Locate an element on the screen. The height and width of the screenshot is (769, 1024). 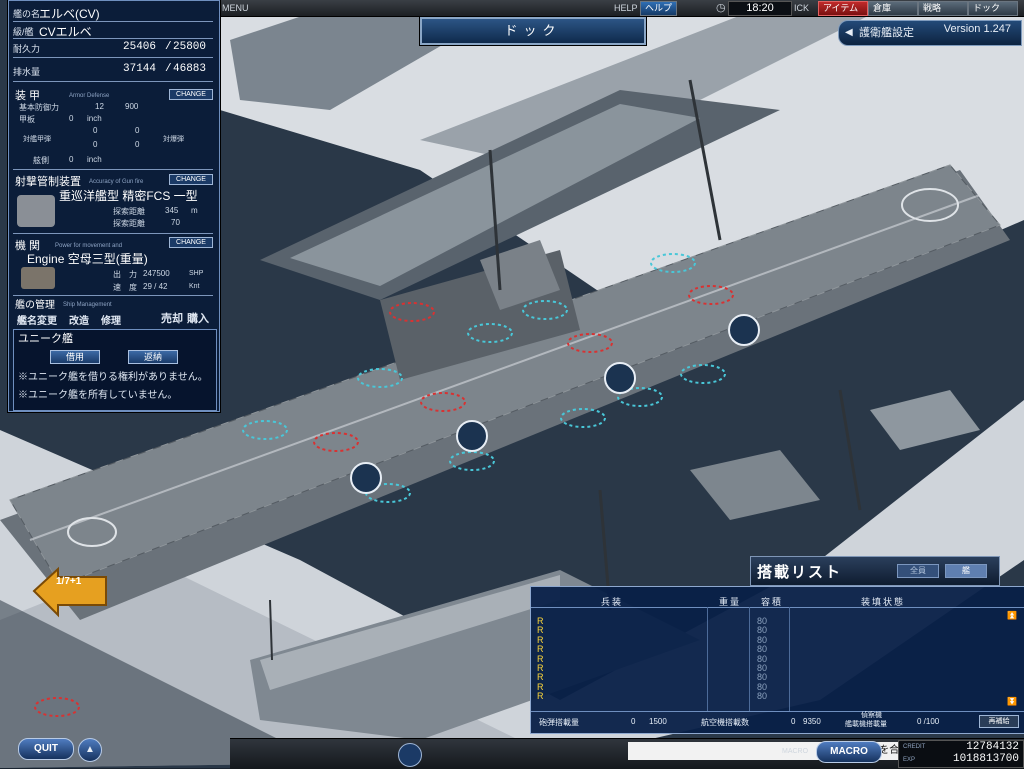
displacement-max: 46883 is located at coordinates (190, 69).